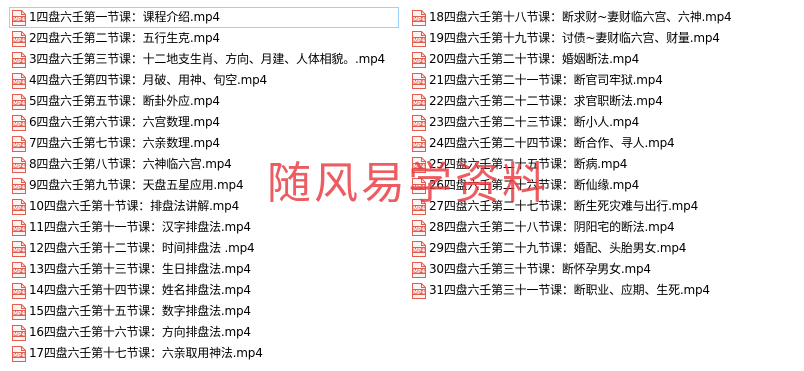  I want to click on file-name: 18四盘六壬第十八节课：断求财~妻财临六宫、六神.mp4, so click(580, 17).